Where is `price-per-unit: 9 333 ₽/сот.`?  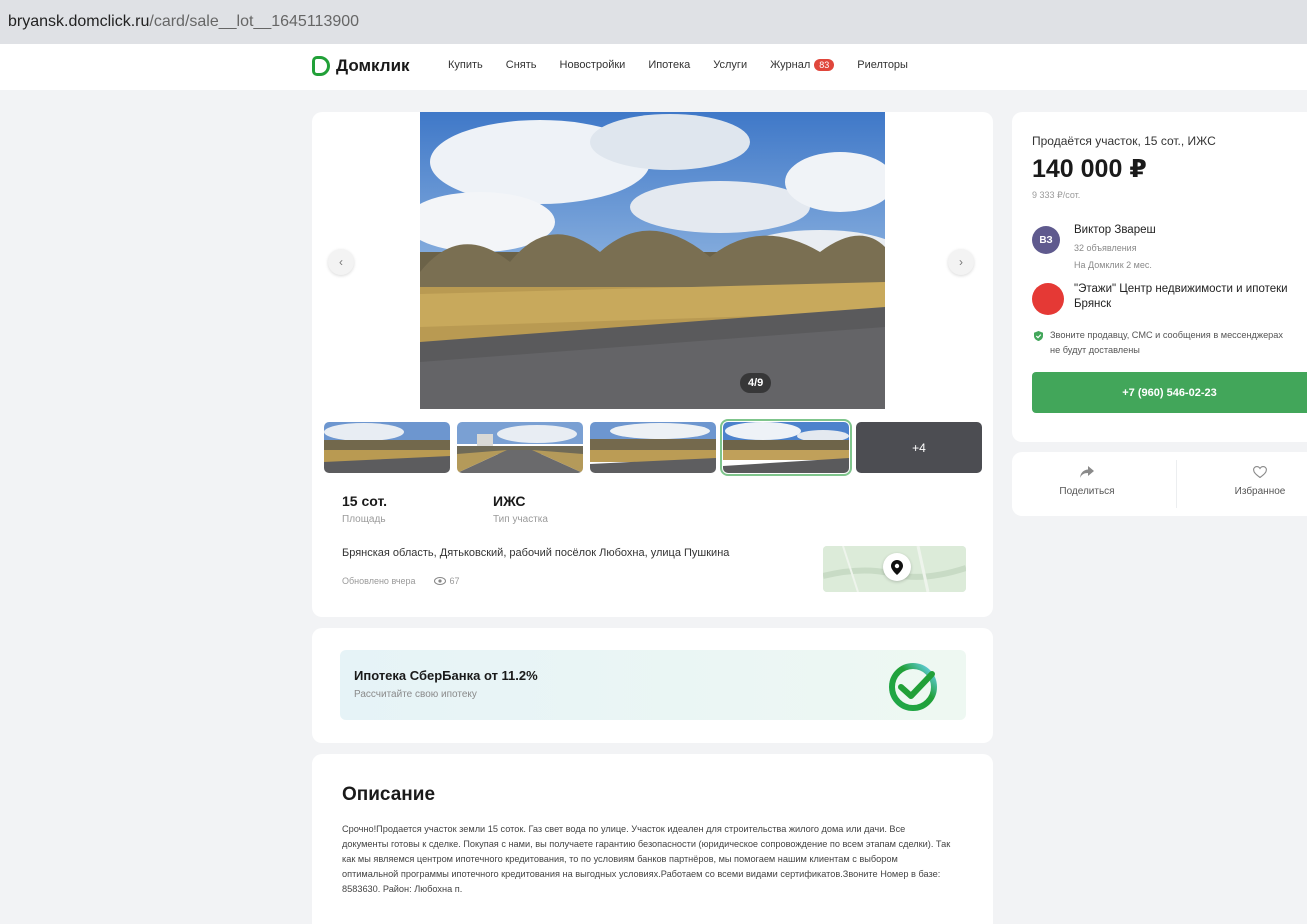 price-per-unit: 9 333 ₽/сот. is located at coordinates (1056, 195).